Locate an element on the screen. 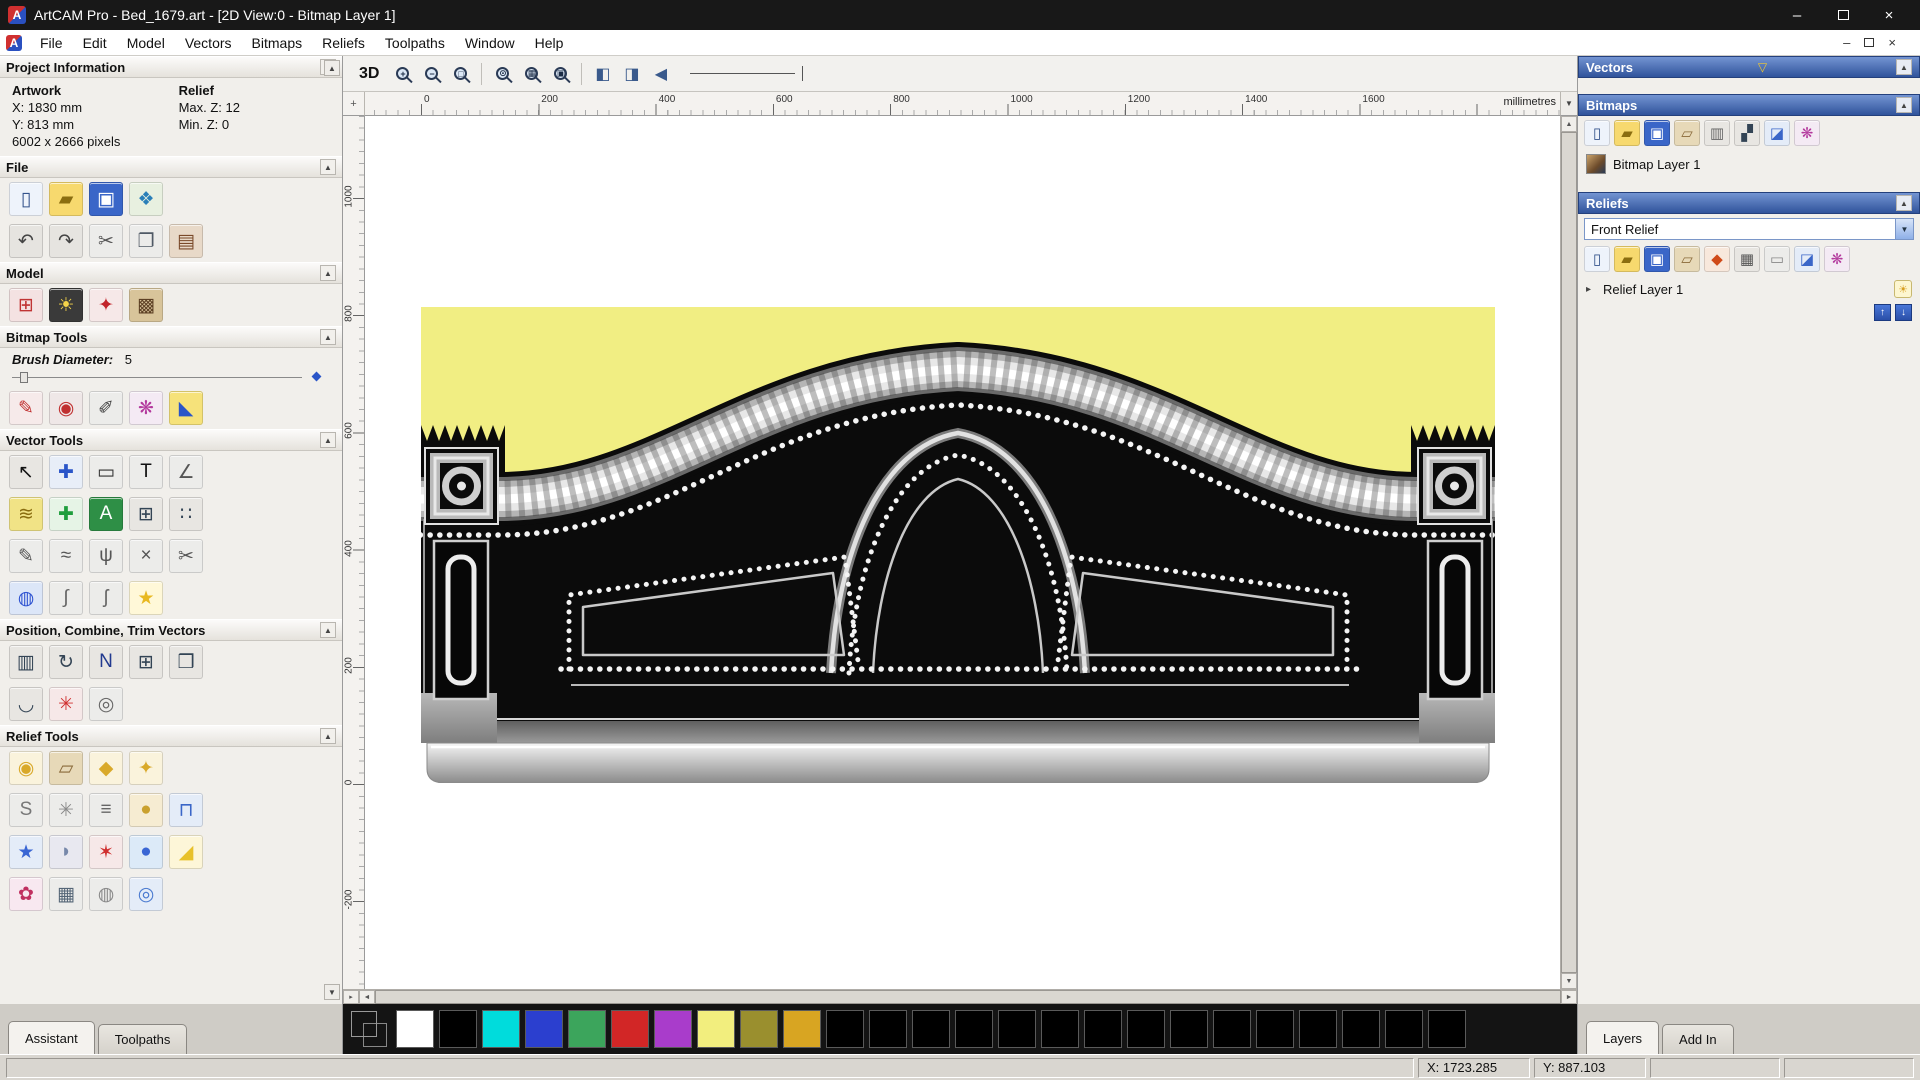 Image resolution: width=1920 pixels, height=1080 pixels. ruler-units-dropdown: ▼ is located at coordinates (1568, 104).